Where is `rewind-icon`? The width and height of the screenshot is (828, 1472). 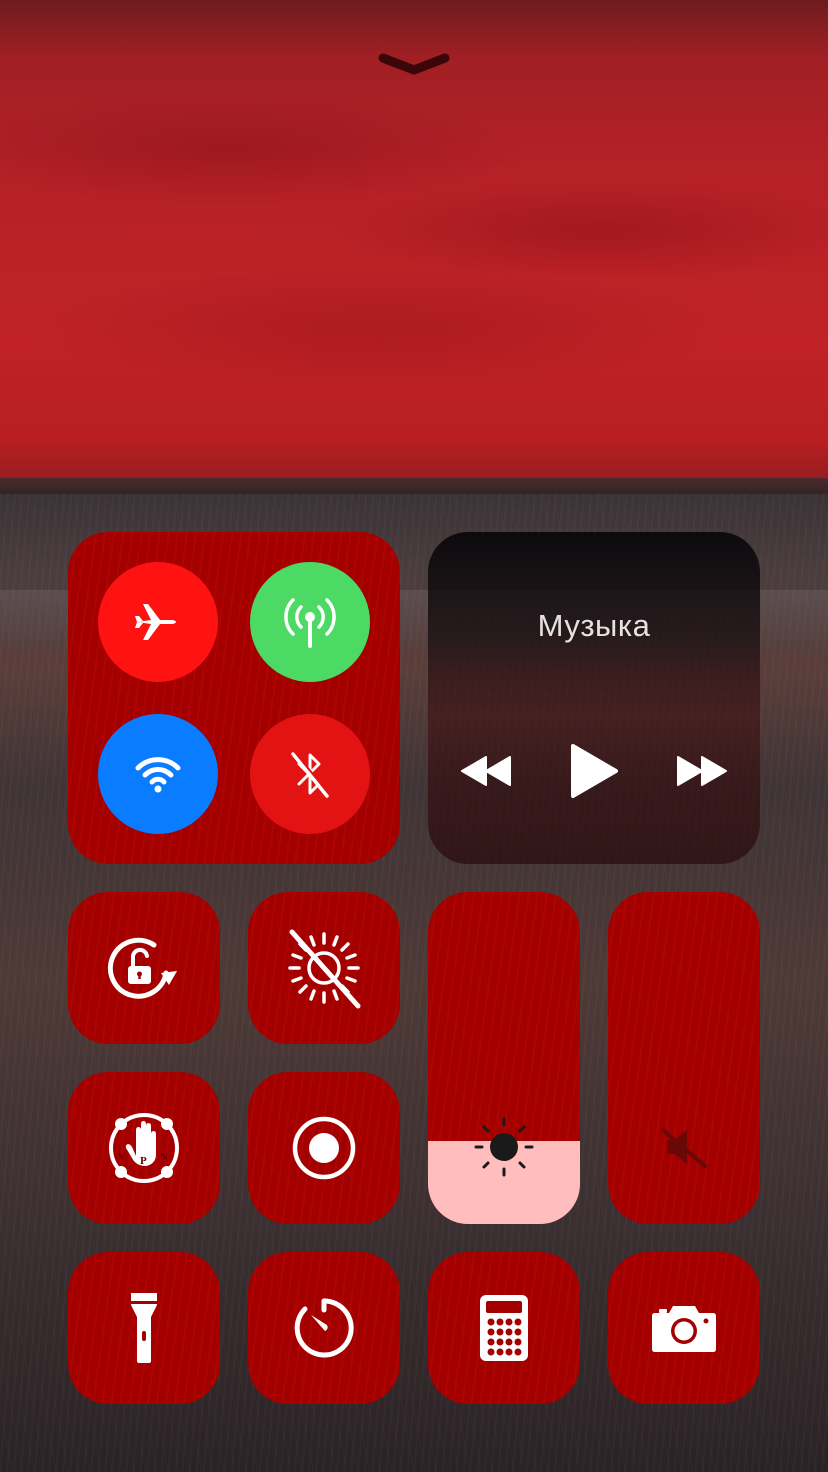 rewind-icon is located at coordinates (486, 771).